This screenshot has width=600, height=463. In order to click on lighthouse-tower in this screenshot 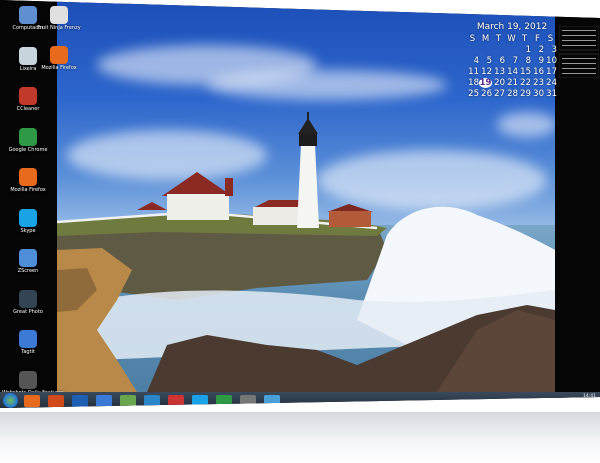, I will do `click(308, 186)`.